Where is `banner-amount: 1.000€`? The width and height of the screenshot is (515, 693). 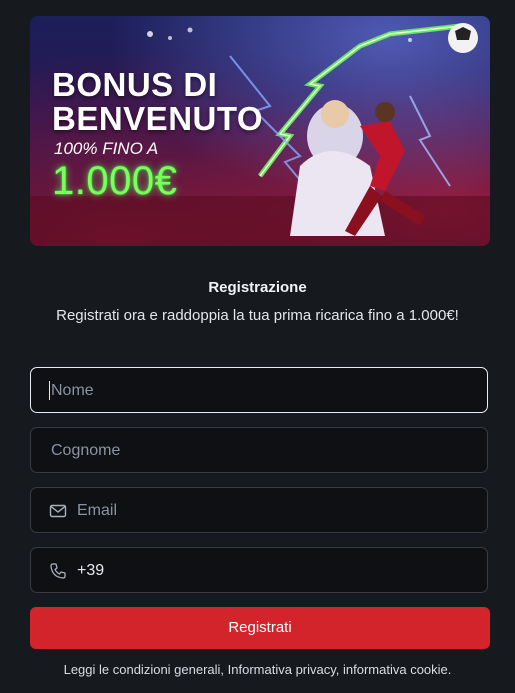
banner-amount: 1.000€ is located at coordinates (115, 181).